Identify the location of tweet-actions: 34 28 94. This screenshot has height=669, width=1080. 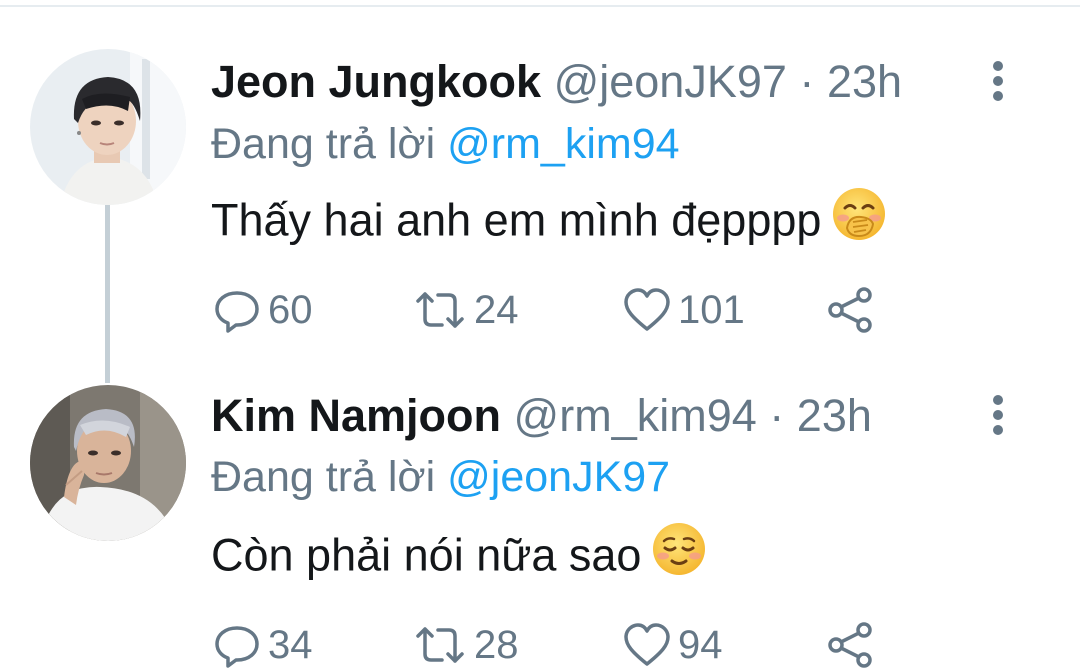
(552, 644).